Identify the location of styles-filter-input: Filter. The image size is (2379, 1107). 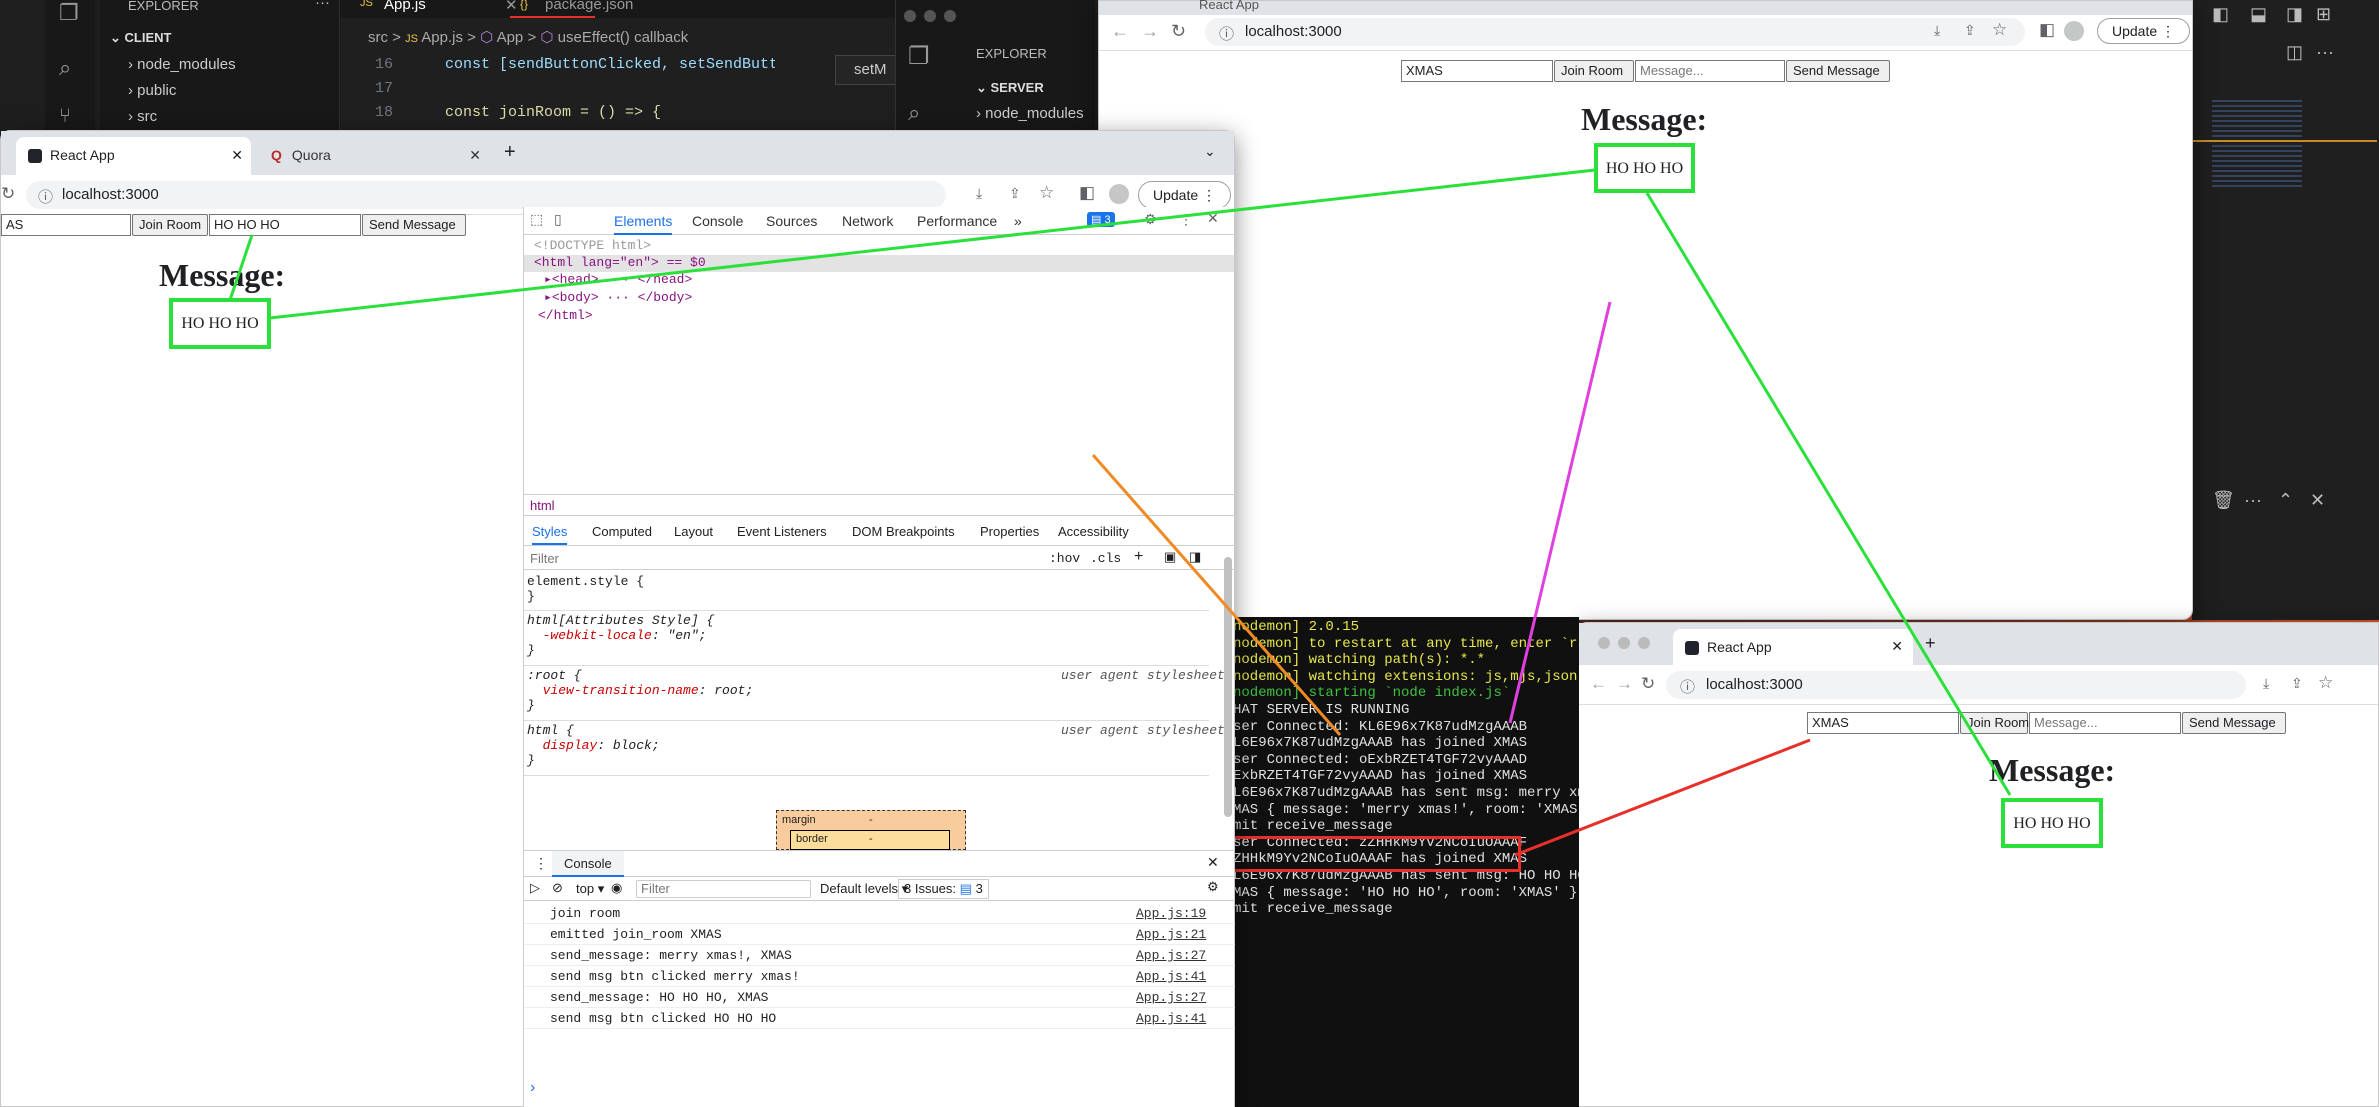
(544, 558).